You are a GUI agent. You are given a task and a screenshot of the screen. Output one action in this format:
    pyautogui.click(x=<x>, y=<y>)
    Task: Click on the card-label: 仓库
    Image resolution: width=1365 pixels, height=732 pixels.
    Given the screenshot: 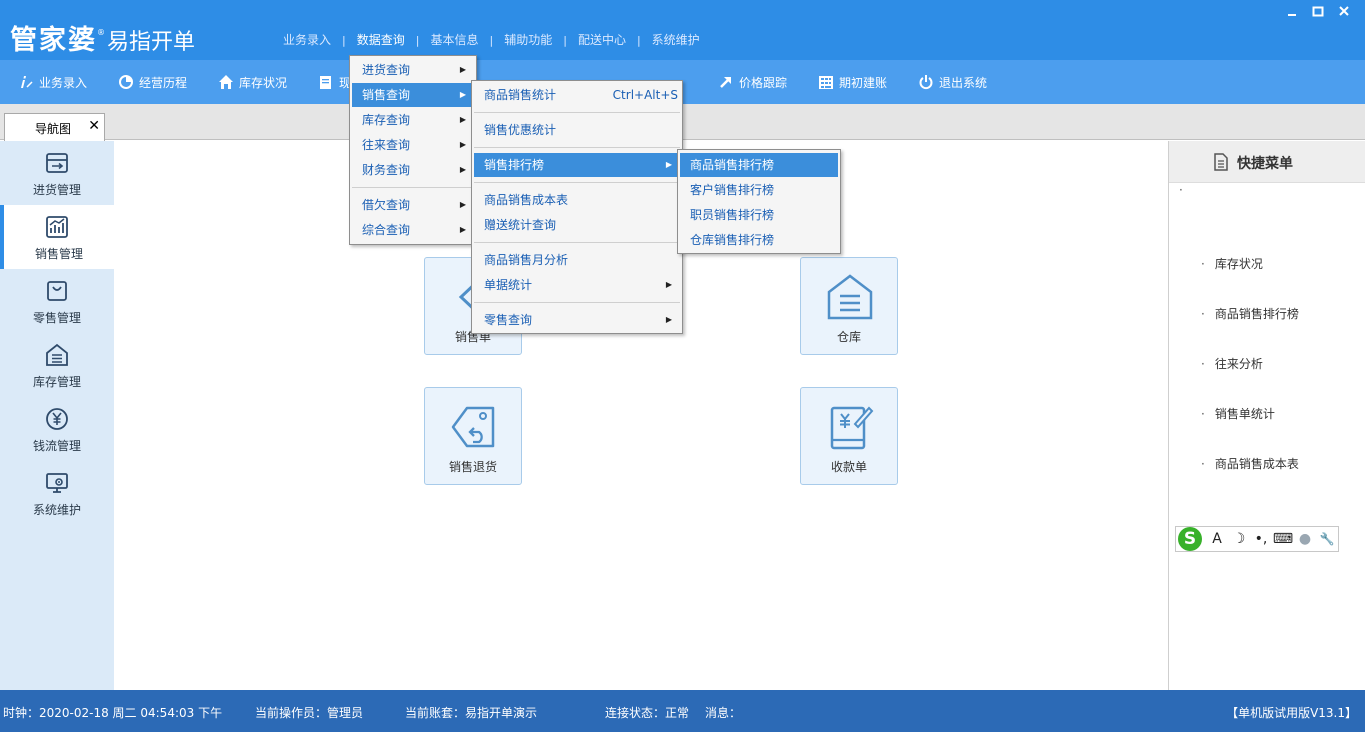 What is the action you would take?
    pyautogui.click(x=848, y=337)
    